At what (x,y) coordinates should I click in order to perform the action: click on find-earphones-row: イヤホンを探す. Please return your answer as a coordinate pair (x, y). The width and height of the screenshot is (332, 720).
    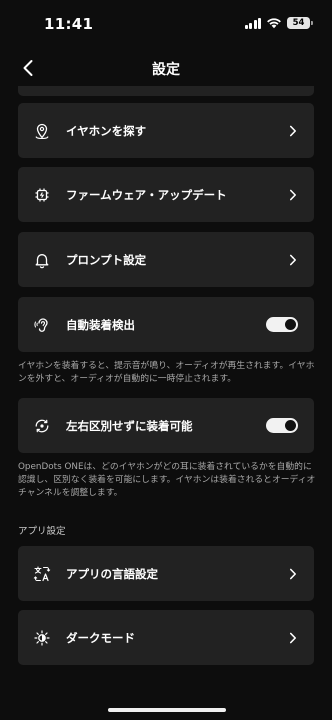
    Looking at the image, I should click on (166, 130).